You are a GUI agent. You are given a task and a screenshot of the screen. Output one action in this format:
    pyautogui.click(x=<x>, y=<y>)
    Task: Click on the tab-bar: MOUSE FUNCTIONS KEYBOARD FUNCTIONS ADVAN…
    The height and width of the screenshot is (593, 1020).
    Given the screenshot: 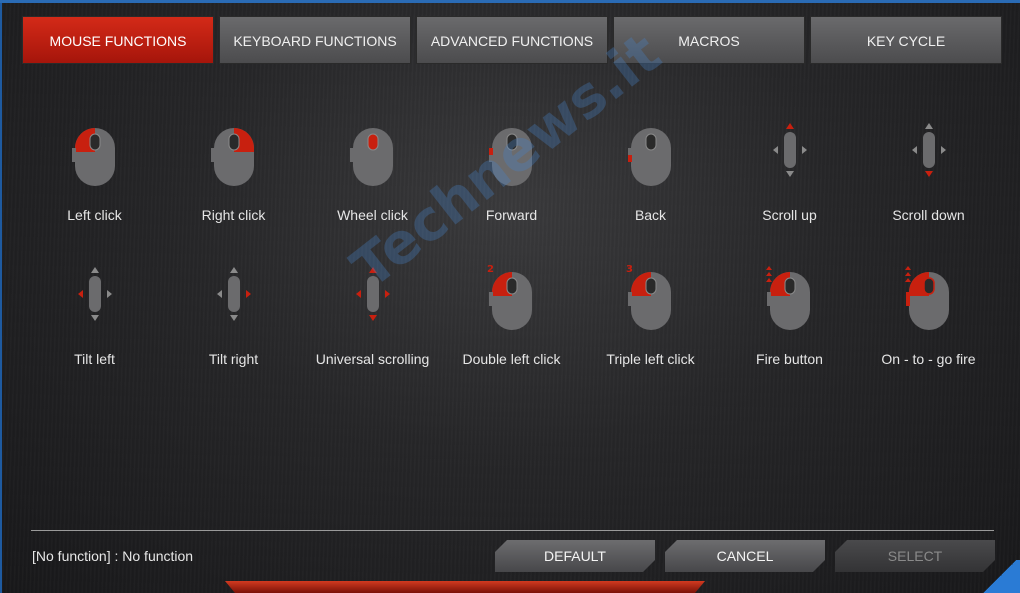 What is the action you would take?
    pyautogui.click(x=512, y=40)
    